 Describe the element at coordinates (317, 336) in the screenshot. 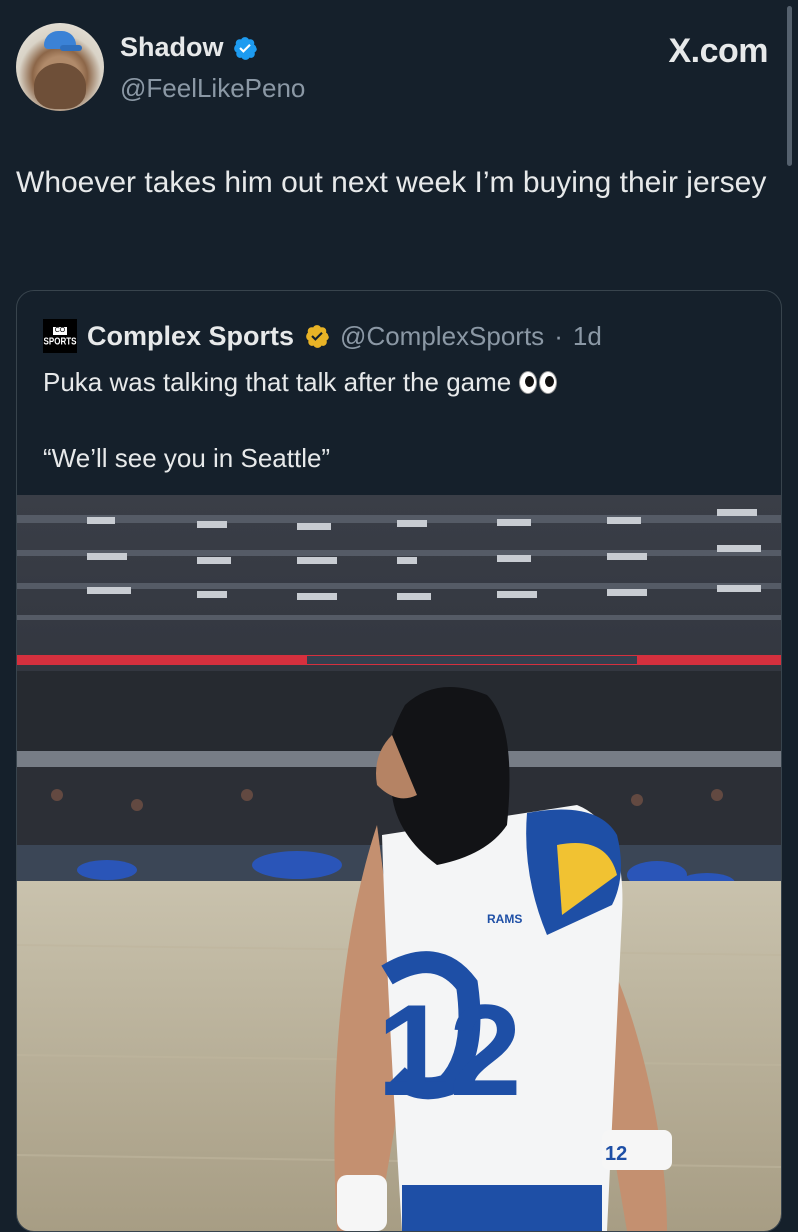

I see `gold-verified-badge-icon` at that location.